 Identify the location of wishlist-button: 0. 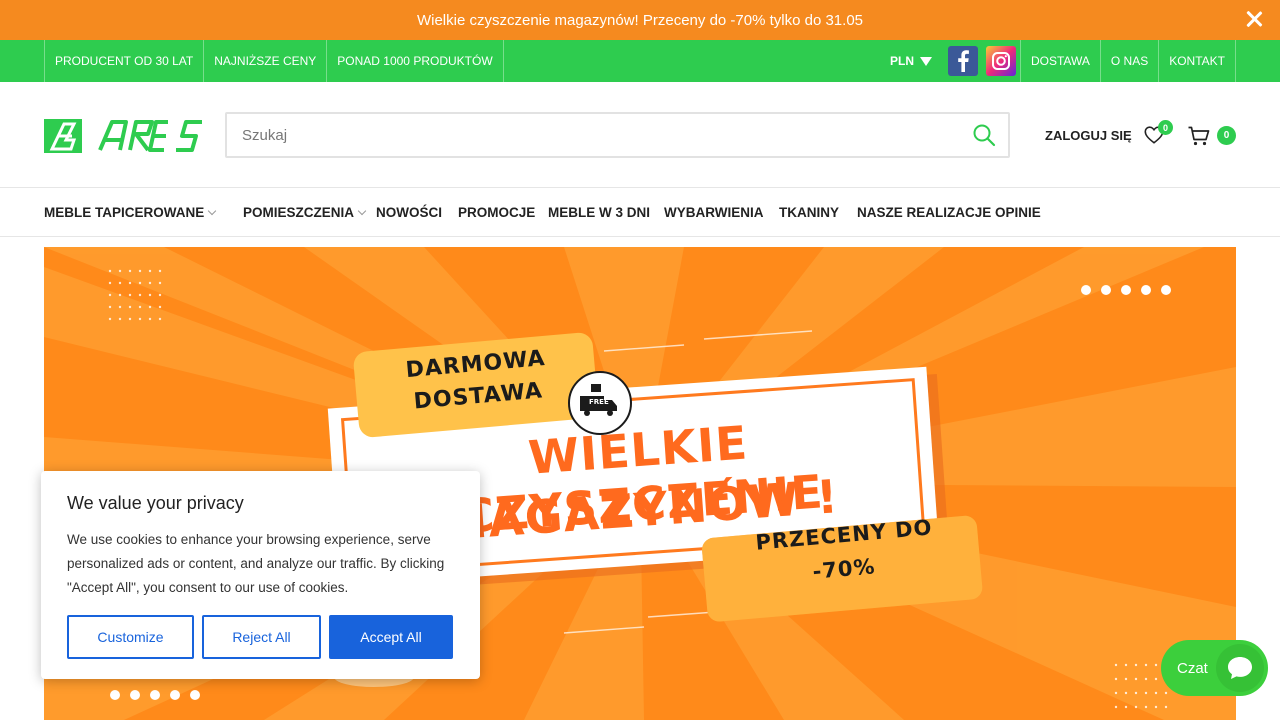
(1158, 134).